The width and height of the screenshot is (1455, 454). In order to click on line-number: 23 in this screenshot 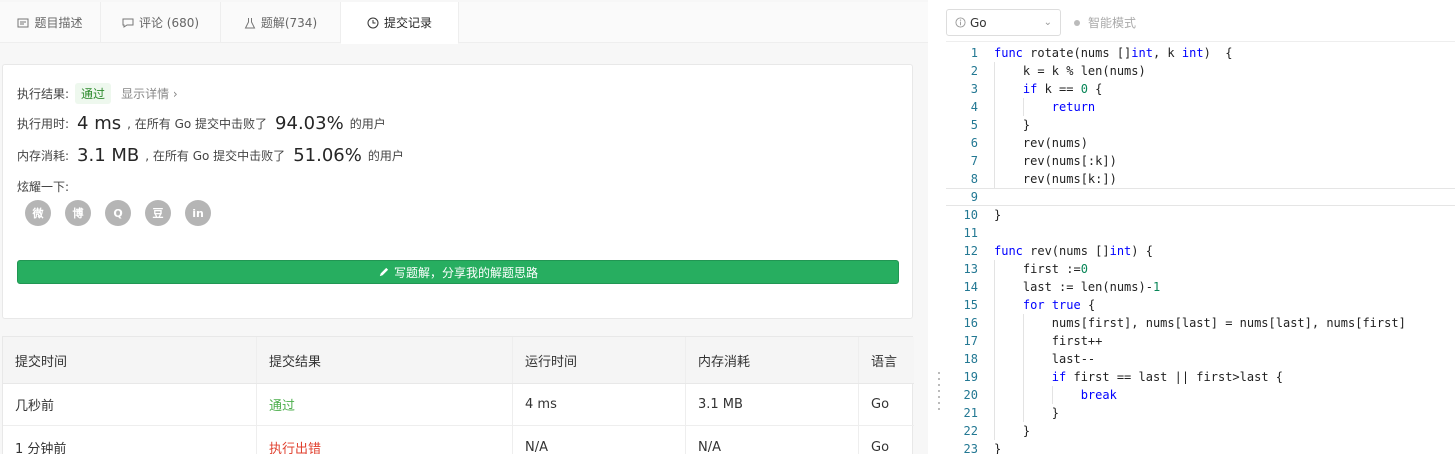, I will do `click(970, 448)`.